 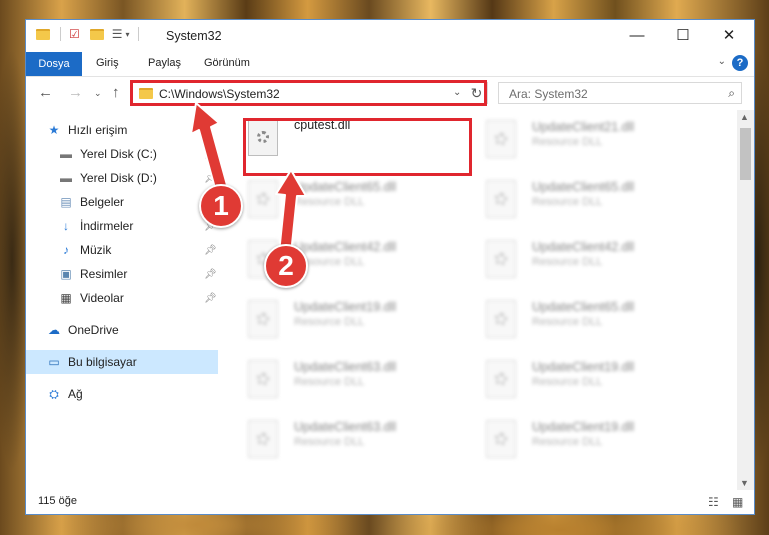 I want to click on new-folder-icon, so click(x=96, y=34).